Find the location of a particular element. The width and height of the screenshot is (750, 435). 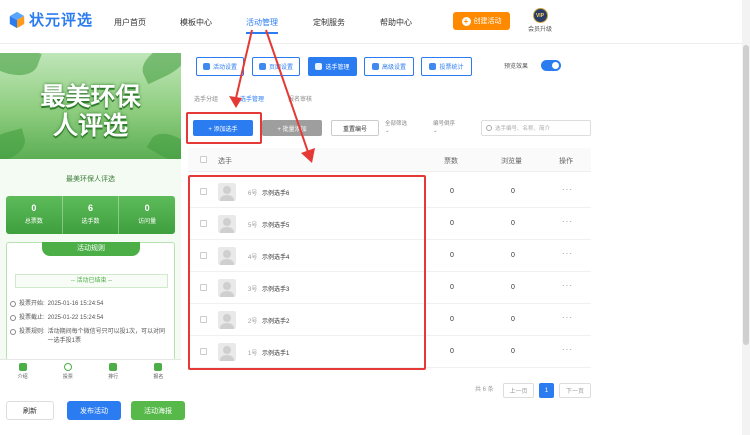

tab-activity-settings: 活动设置 is located at coordinates (220, 66).